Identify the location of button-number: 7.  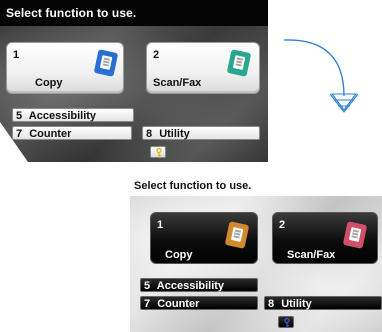
(147, 304).